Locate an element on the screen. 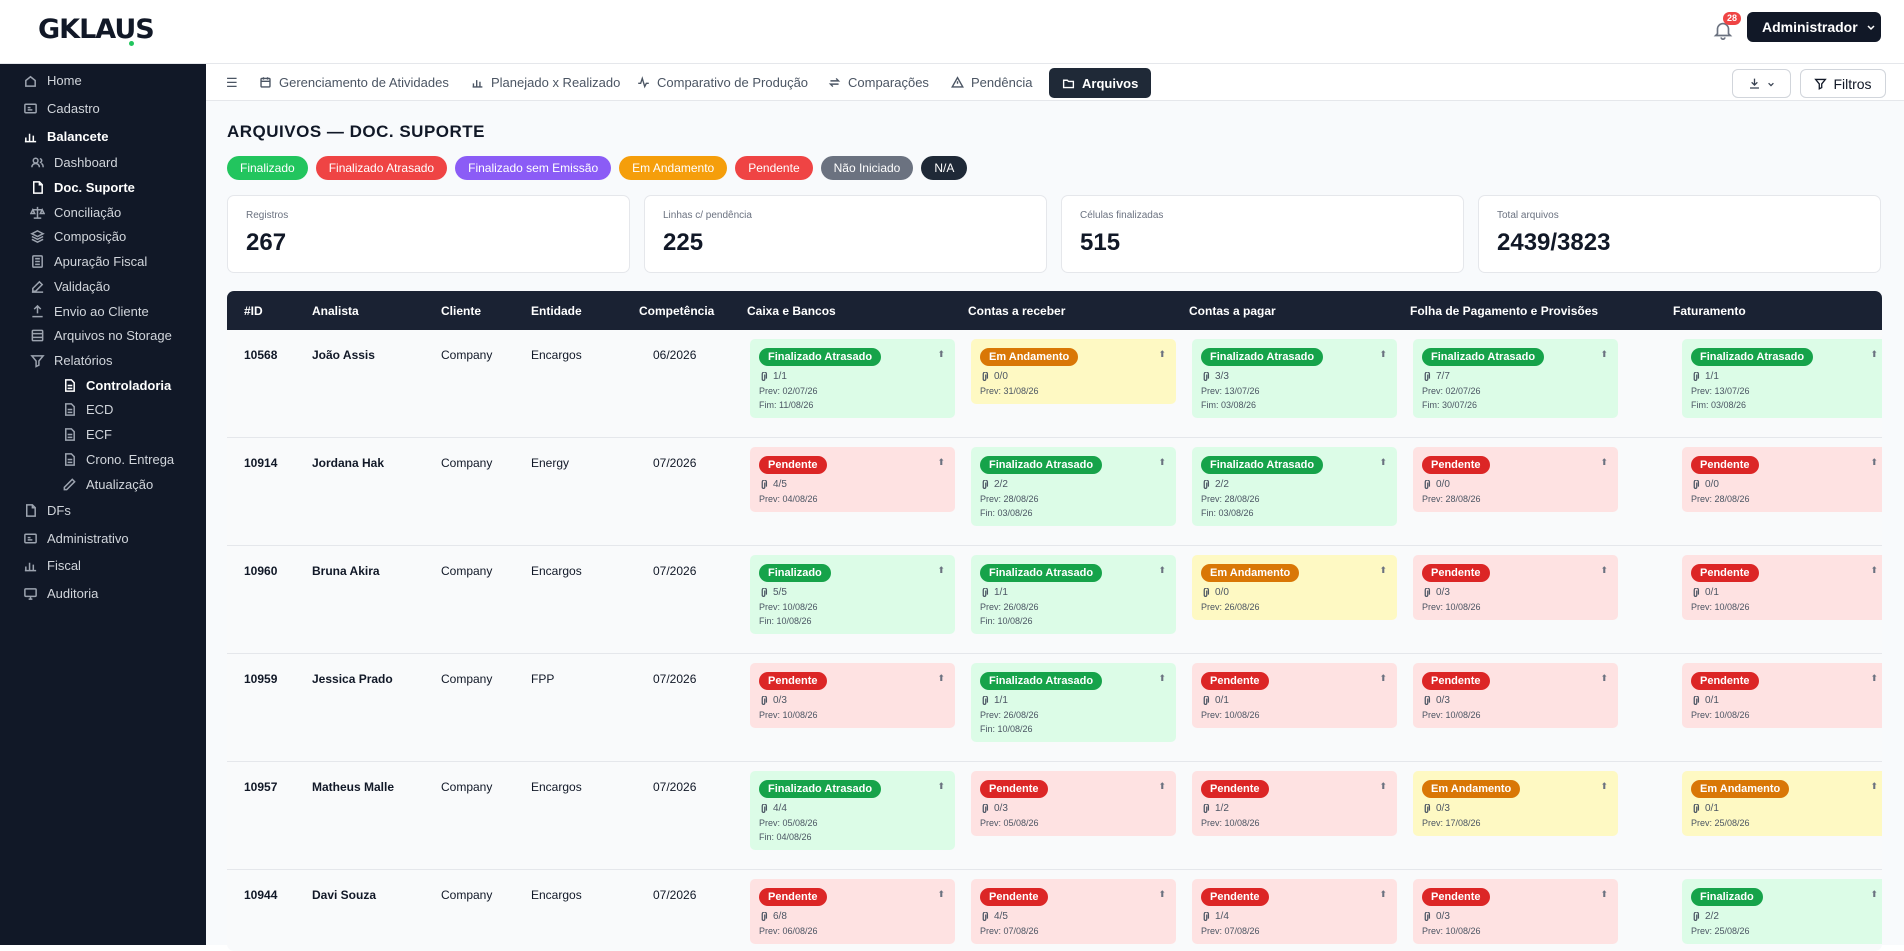 The image size is (1904, 951). tab-planejado-x-realizado: Planejado x Realizado is located at coordinates (545, 82).